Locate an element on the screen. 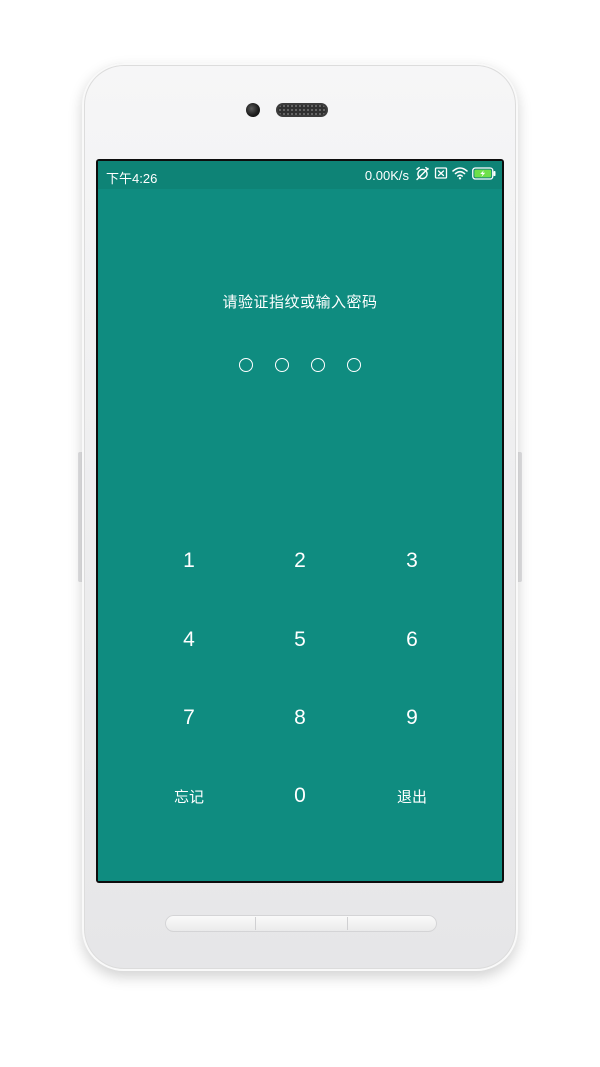 The height and width of the screenshot is (1067, 600). battery-charging-icon is located at coordinates (484, 175).